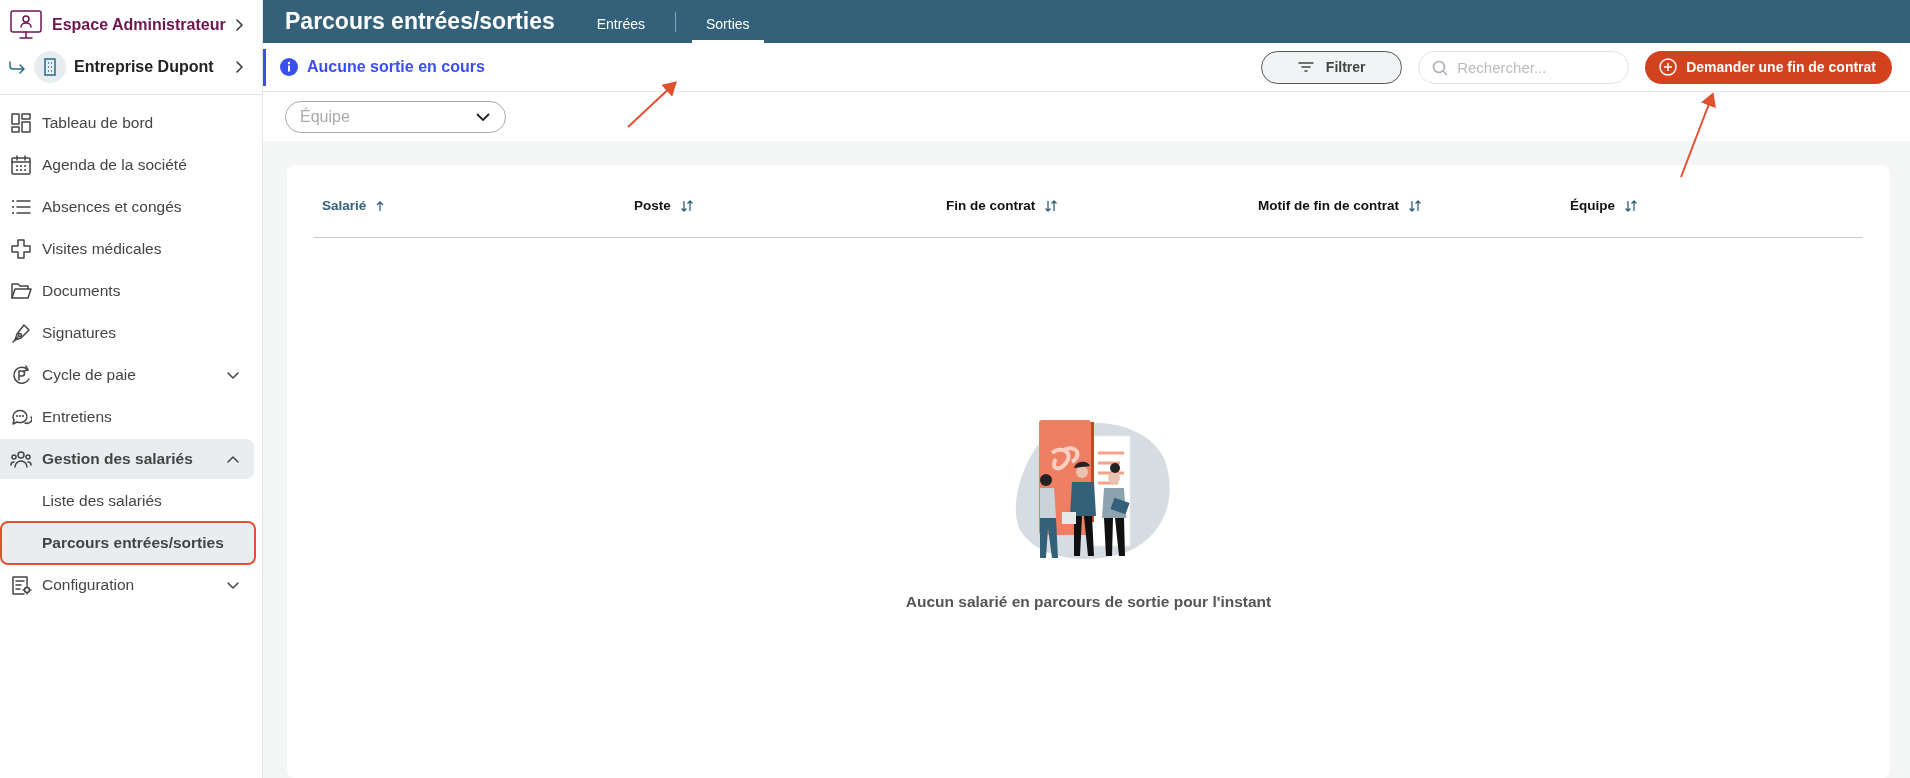 Image resolution: width=1910 pixels, height=778 pixels. Describe the element at coordinates (127, 249) in the screenshot. I see `nav-item: Visites médicales` at that location.